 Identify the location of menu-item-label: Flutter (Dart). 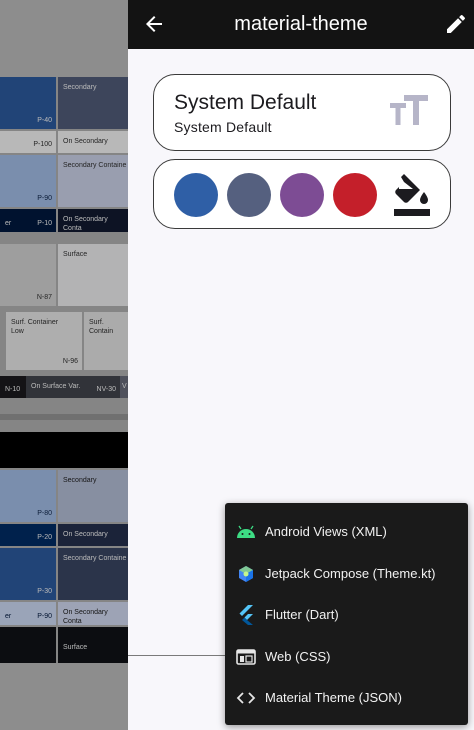
(302, 614).